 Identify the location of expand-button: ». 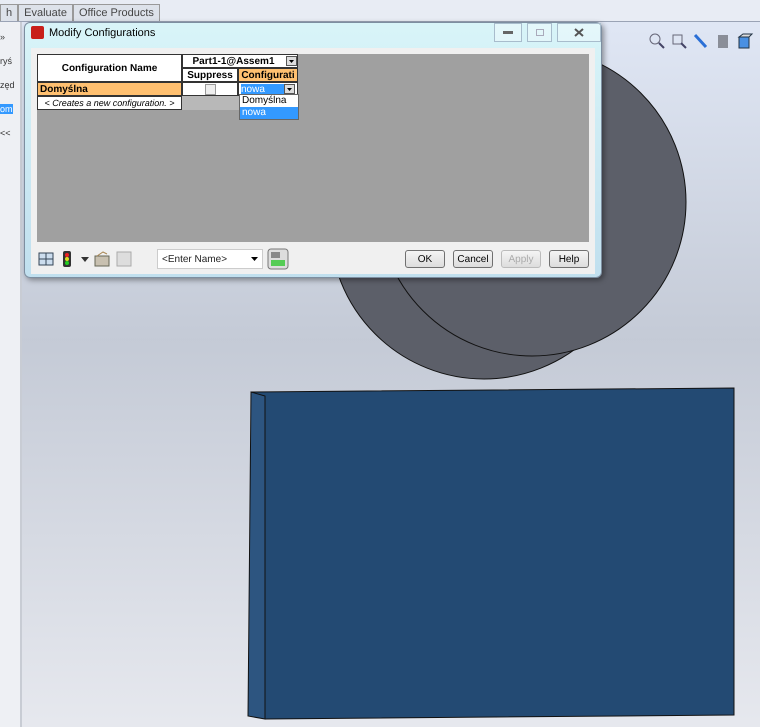
(3, 37).